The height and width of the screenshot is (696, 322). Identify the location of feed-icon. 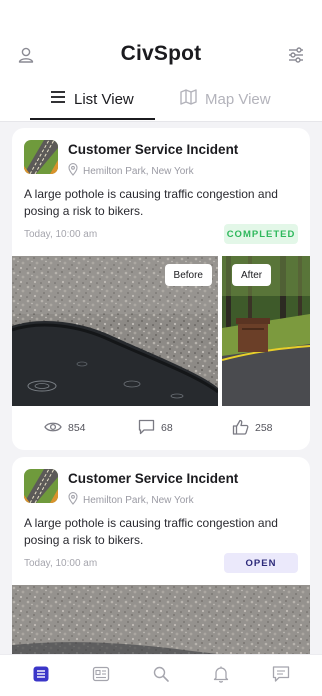
(41, 676).